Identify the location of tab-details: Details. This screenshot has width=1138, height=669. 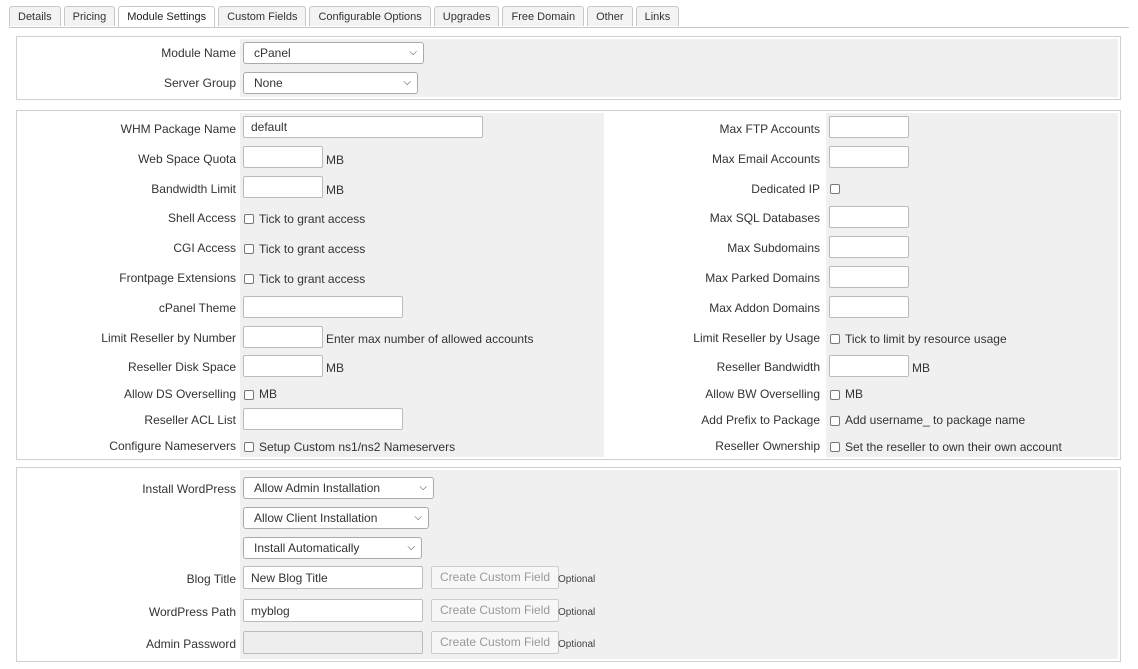
(35, 16).